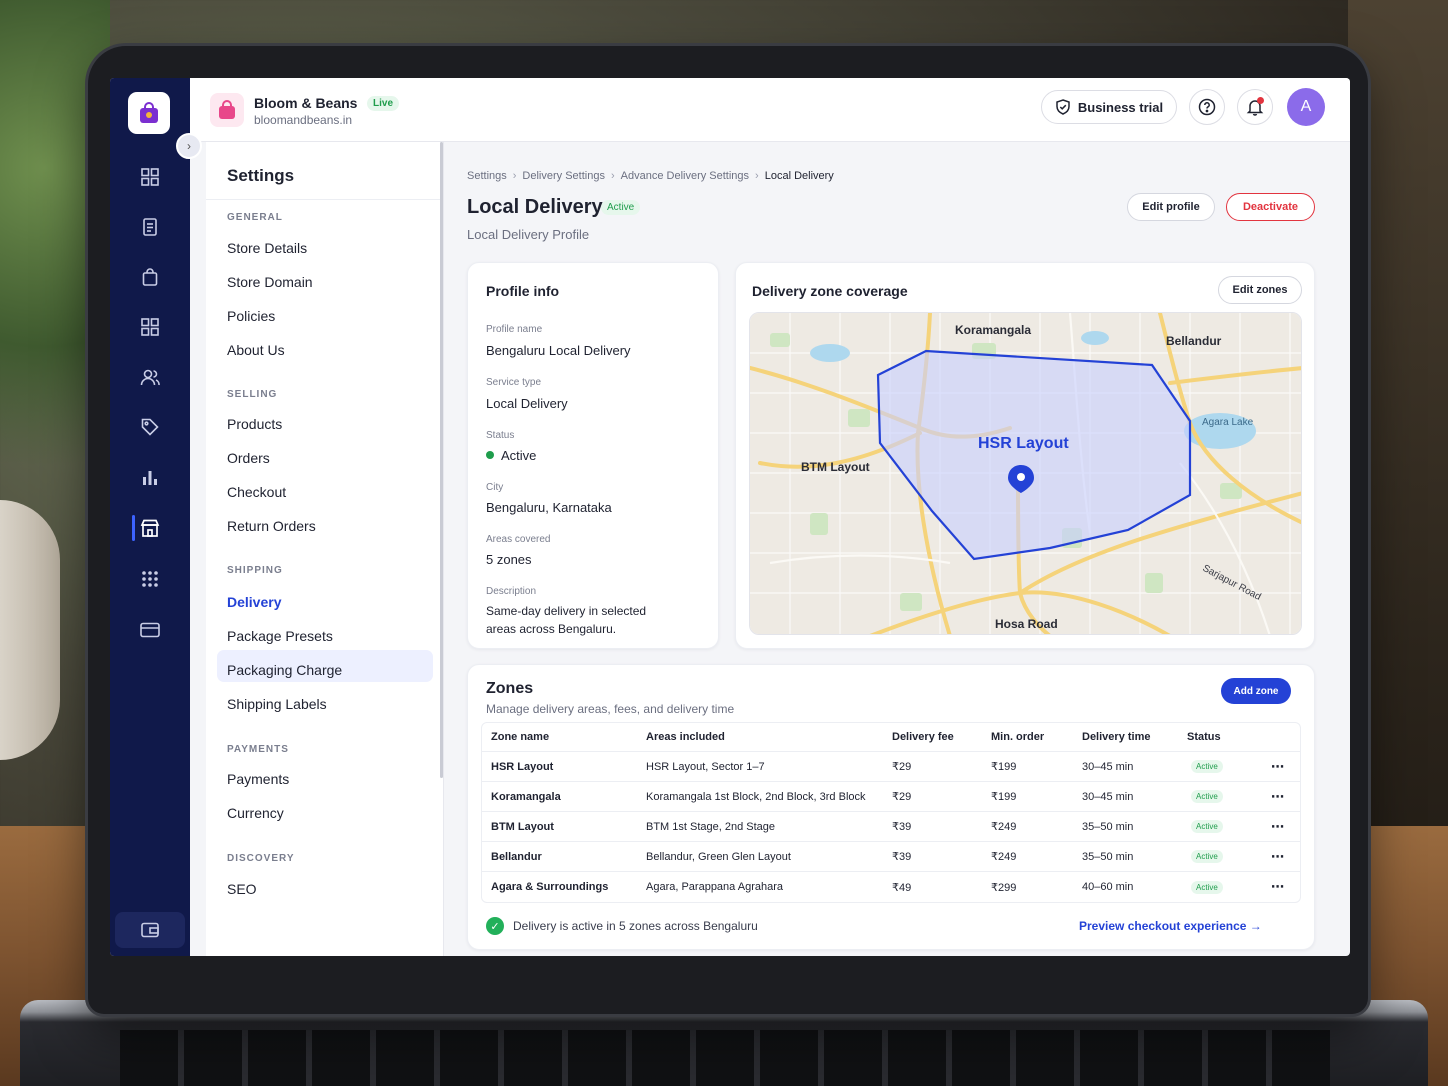 This screenshot has width=1448, height=1086. Describe the element at coordinates (711, 826) in the screenshot. I see `zone-areas: BTM 1st Stage, 2nd Stage` at that location.